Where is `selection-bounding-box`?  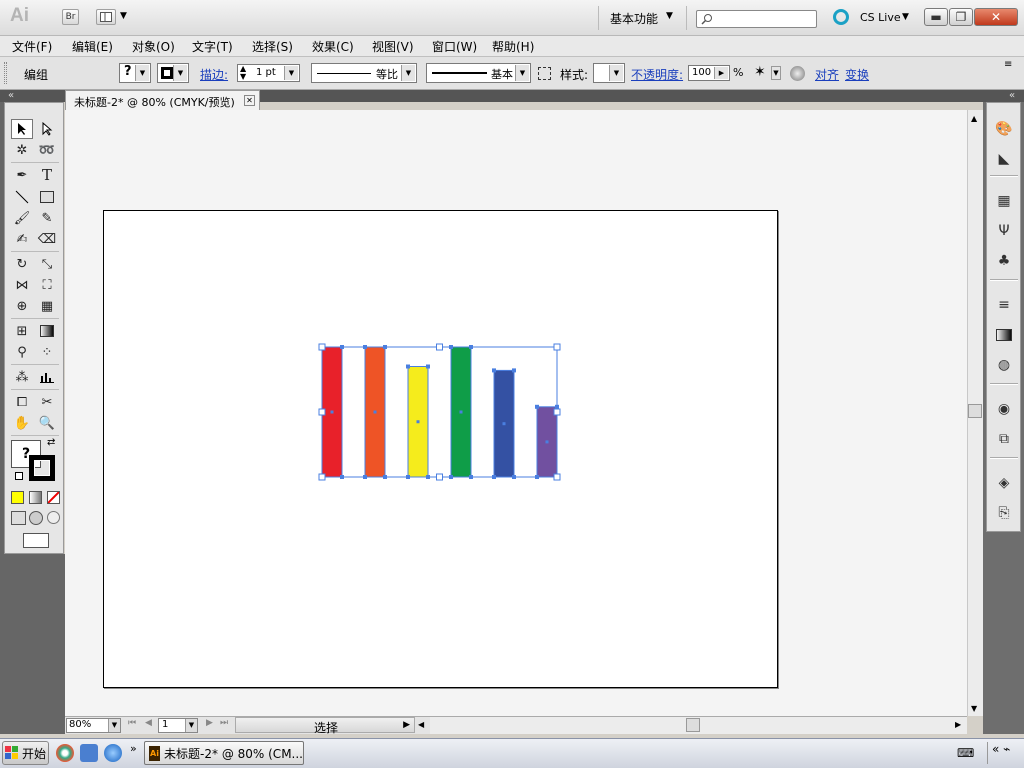
selection-bounding-box is located at coordinates (439, 412).